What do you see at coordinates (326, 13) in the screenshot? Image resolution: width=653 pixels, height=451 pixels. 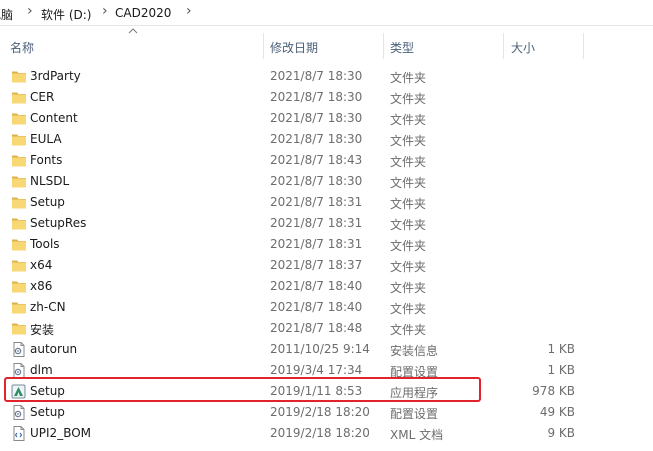 I see `address-bar: 电脑 › 软件 (D:) › CAD2020 ›` at bounding box center [326, 13].